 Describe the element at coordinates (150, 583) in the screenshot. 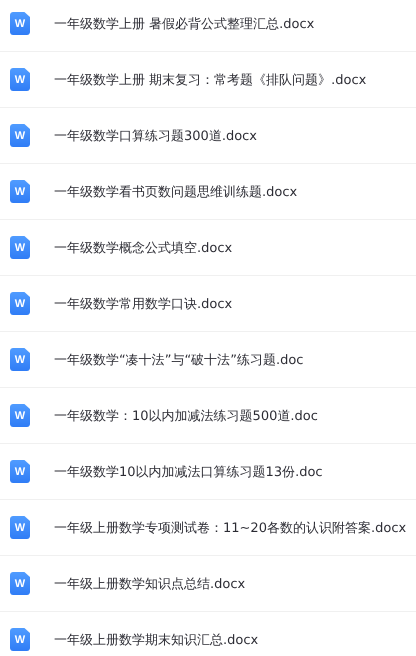

I see `file-name: 一年级上册数学知识点总结.docx` at that location.